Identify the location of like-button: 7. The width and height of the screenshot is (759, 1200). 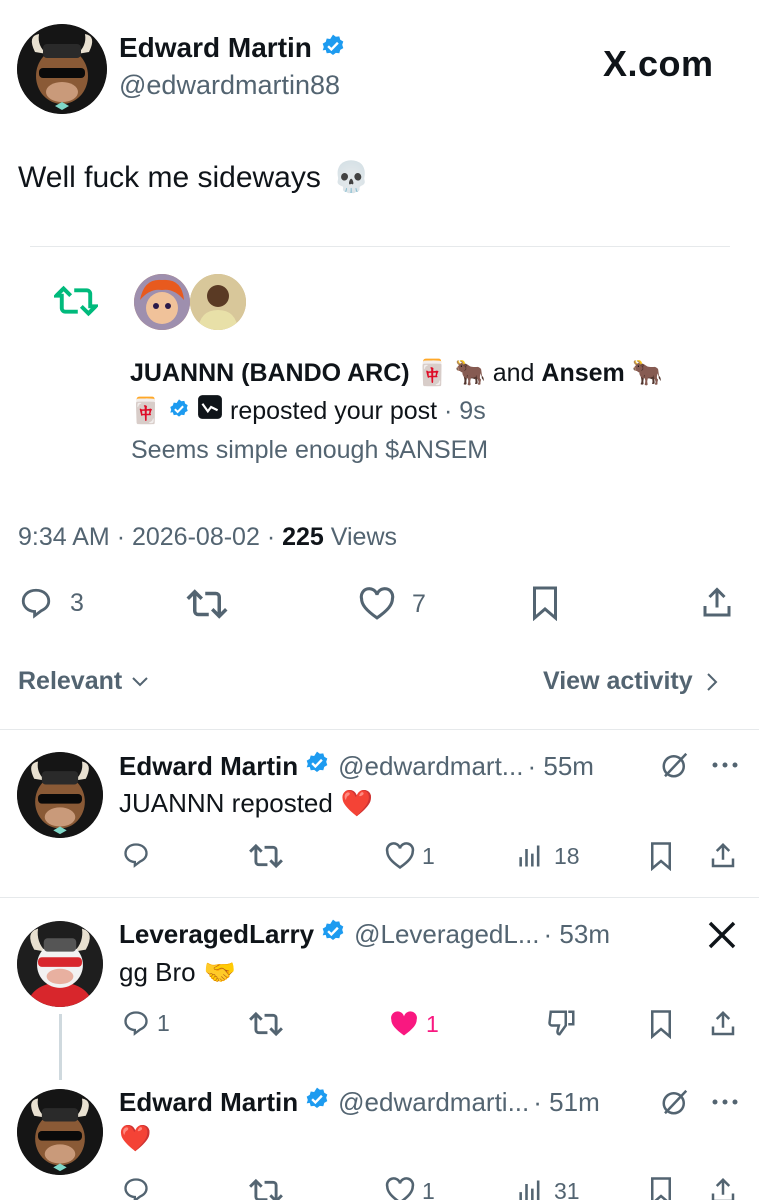
(392, 604).